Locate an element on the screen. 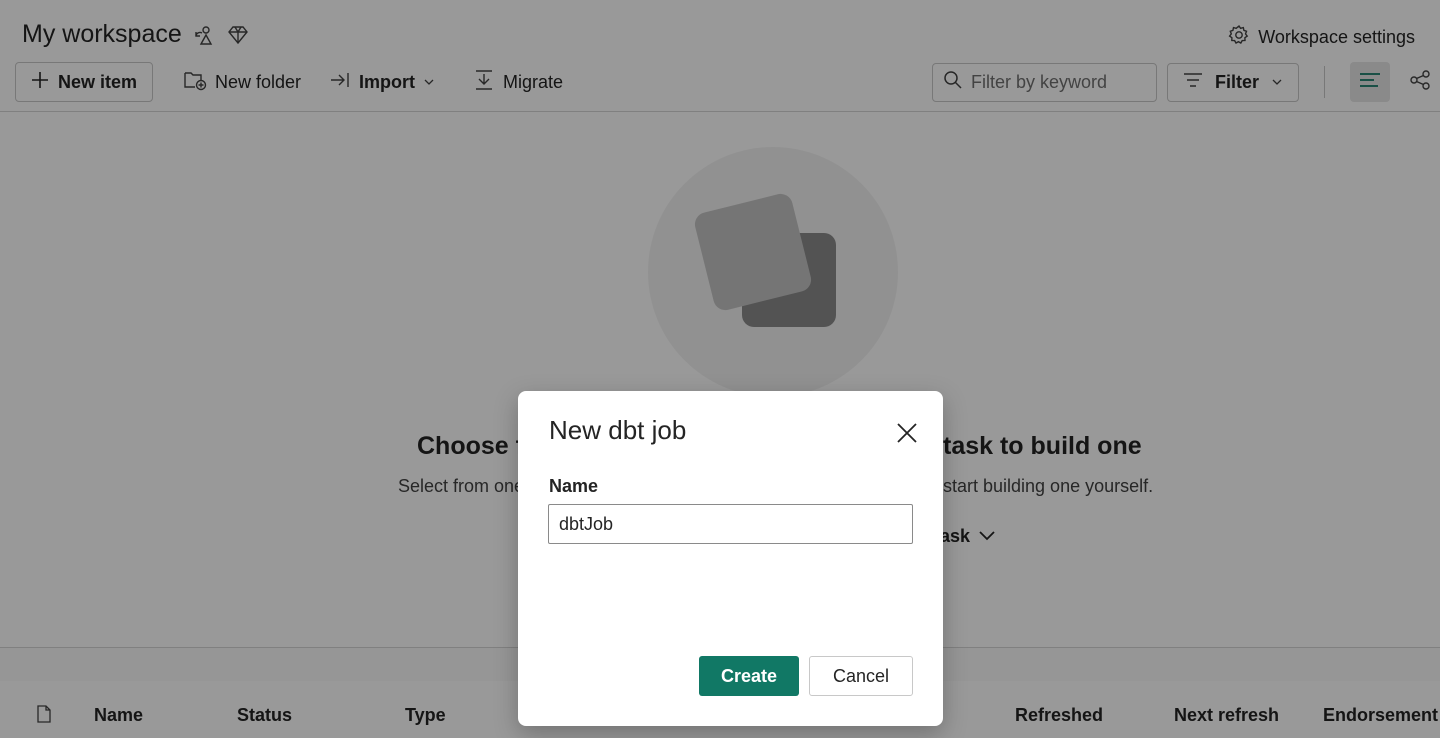 The image size is (1440, 738). create-button: Create is located at coordinates (749, 676).